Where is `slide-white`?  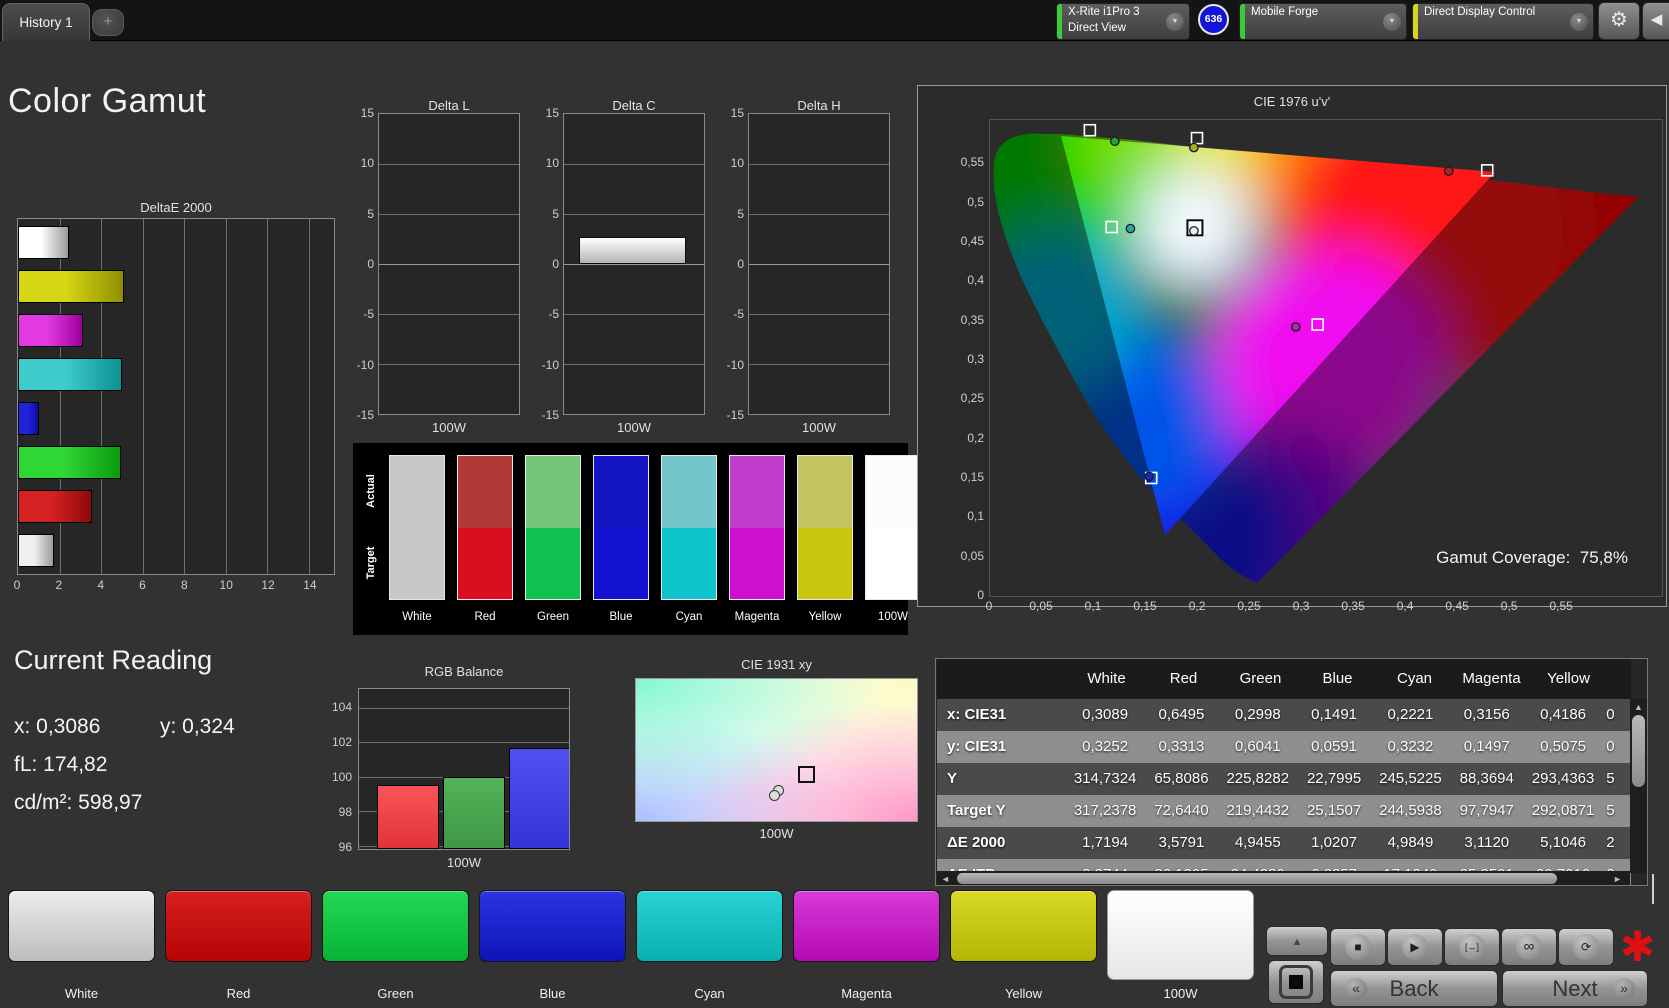 slide-white is located at coordinates (81, 926).